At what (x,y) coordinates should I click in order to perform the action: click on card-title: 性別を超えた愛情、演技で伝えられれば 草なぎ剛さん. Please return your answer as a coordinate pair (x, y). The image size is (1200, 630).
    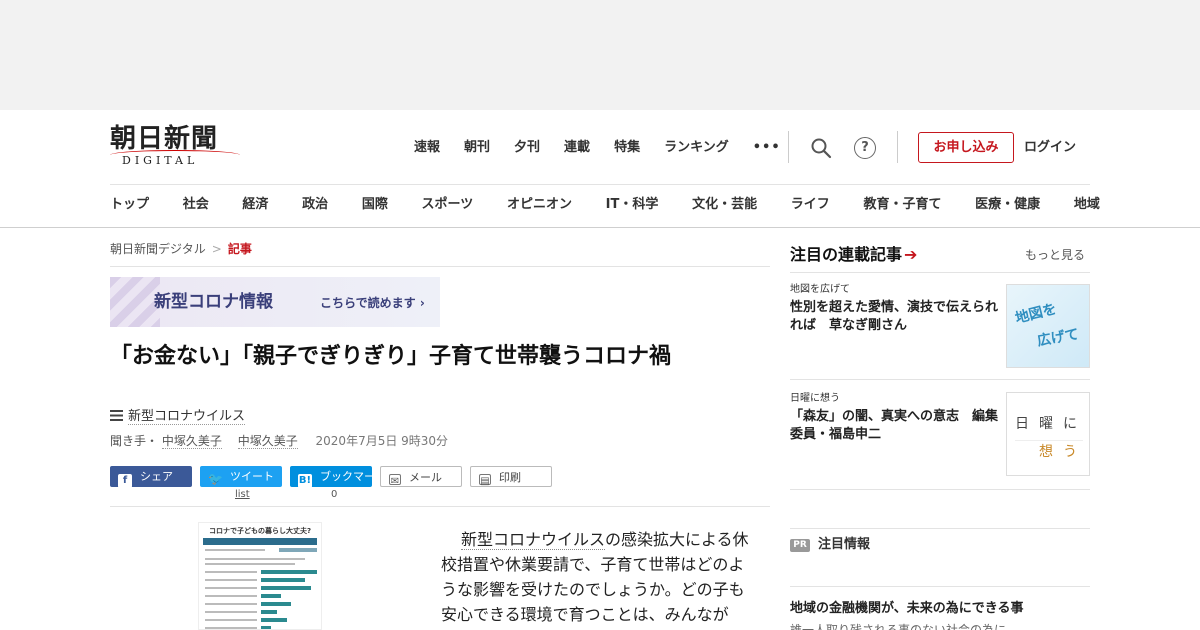
    Looking at the image, I should click on (896, 317).